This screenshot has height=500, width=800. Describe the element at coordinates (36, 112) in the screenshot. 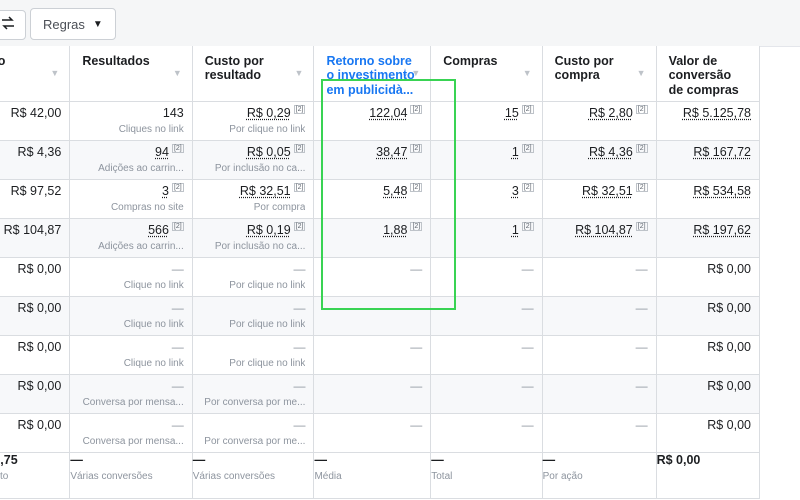

I see `value-text: R$ 42,00` at that location.